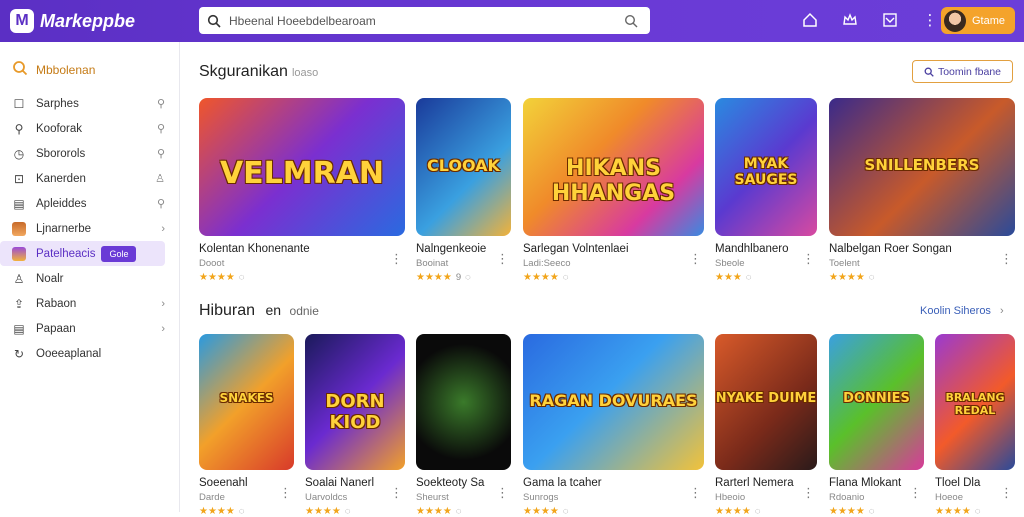 The height and width of the screenshot is (517, 1024). I want to click on bookmark-icon: ⚲, so click(19, 128).